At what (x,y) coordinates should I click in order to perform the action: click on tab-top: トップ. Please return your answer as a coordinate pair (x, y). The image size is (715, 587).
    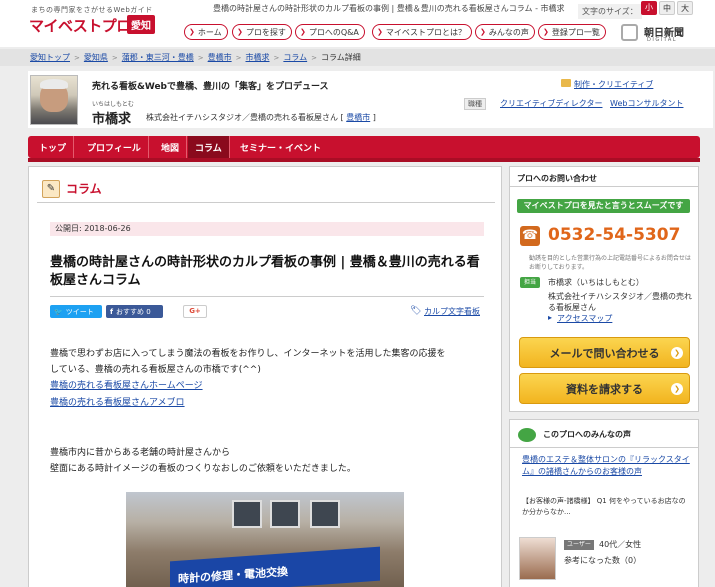
    Looking at the image, I should click on (53, 147).